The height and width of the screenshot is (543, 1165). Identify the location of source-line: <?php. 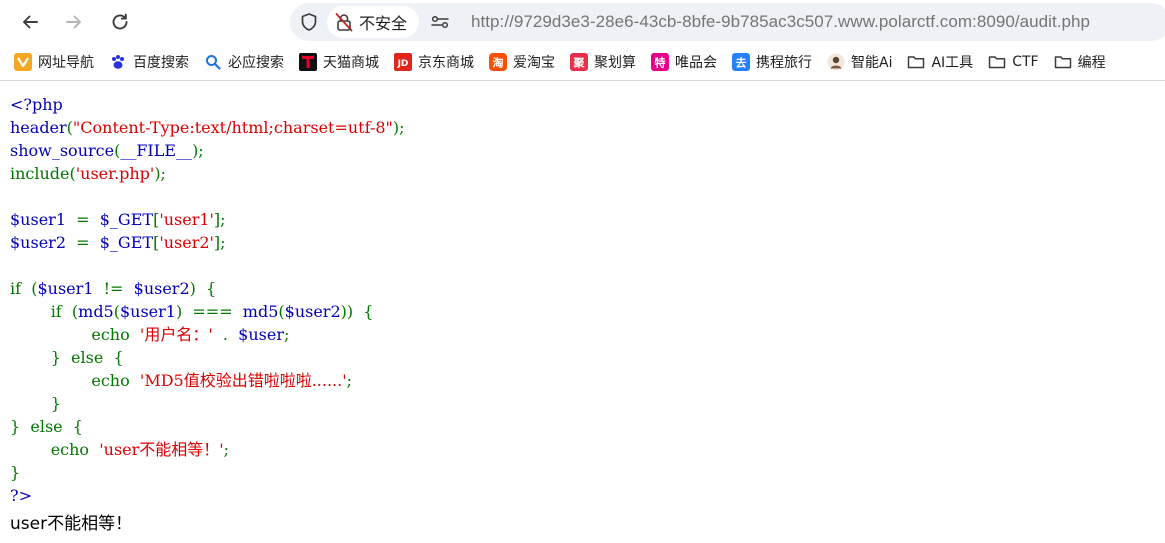
(207, 104).